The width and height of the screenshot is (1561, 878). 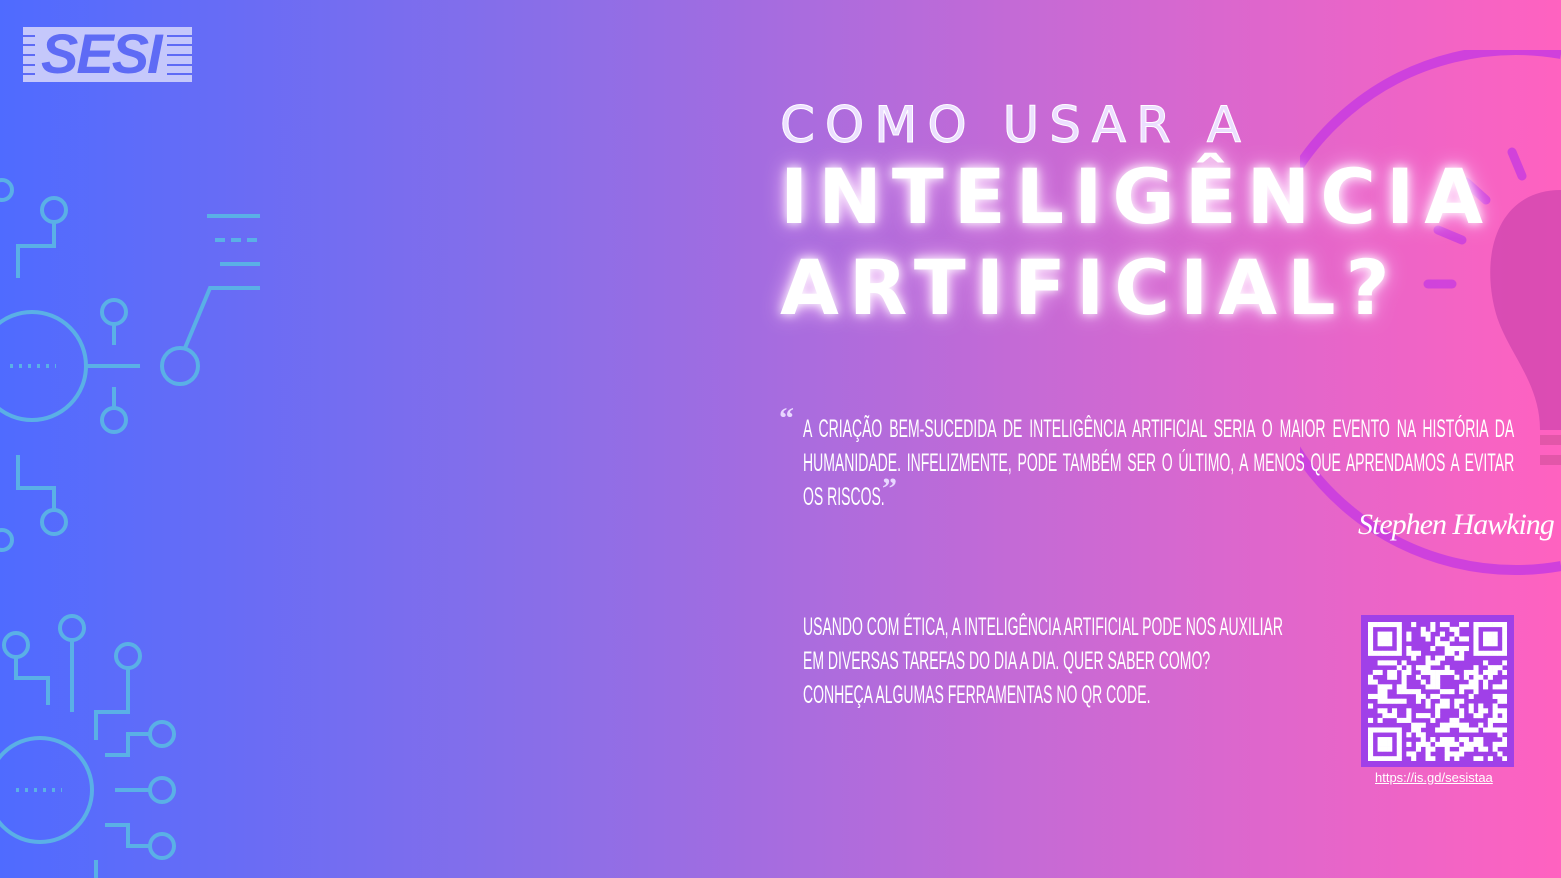 I want to click on qr-code, so click(x=1437, y=691).